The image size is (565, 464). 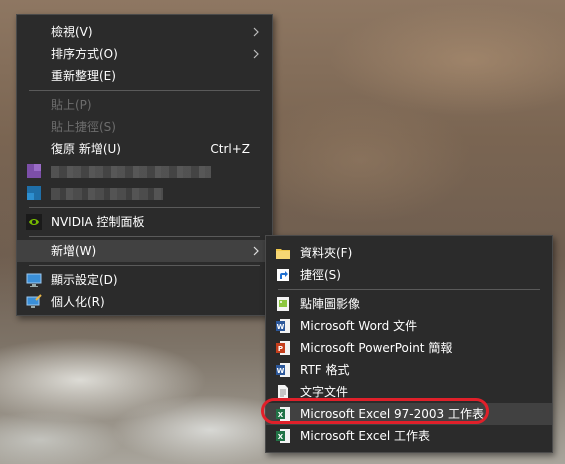 What do you see at coordinates (84, 280) in the screenshot?
I see `menu-item-label: 顯示設定(D)` at bounding box center [84, 280].